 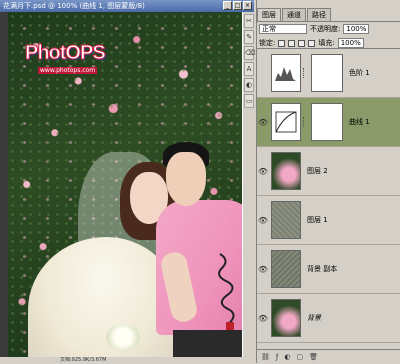 I want to click on document-size: 文档:925.9K/3.67M, so click(x=83, y=360).